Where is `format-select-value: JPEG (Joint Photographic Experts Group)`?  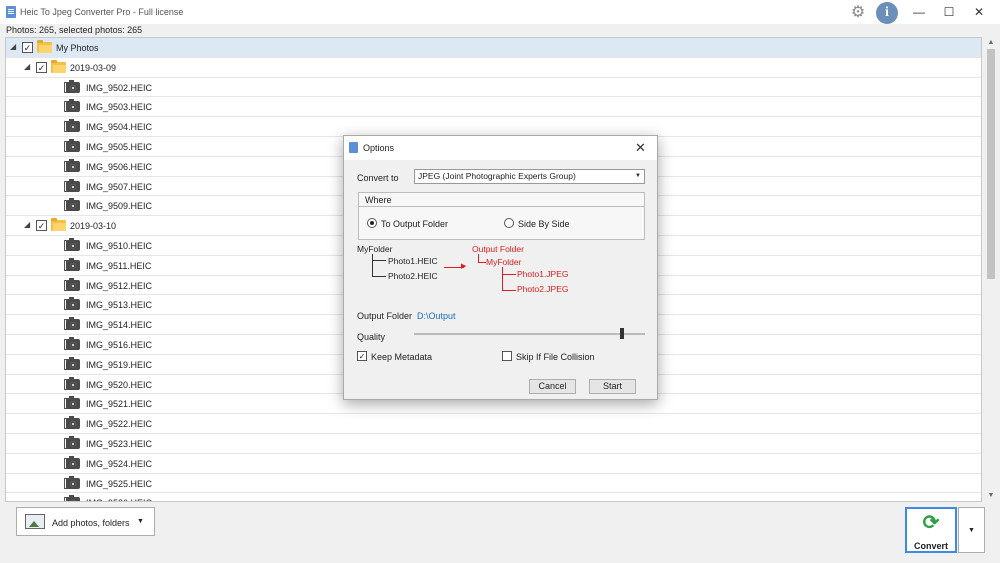
format-select-value: JPEG (Joint Photographic Experts Group) is located at coordinates (497, 176).